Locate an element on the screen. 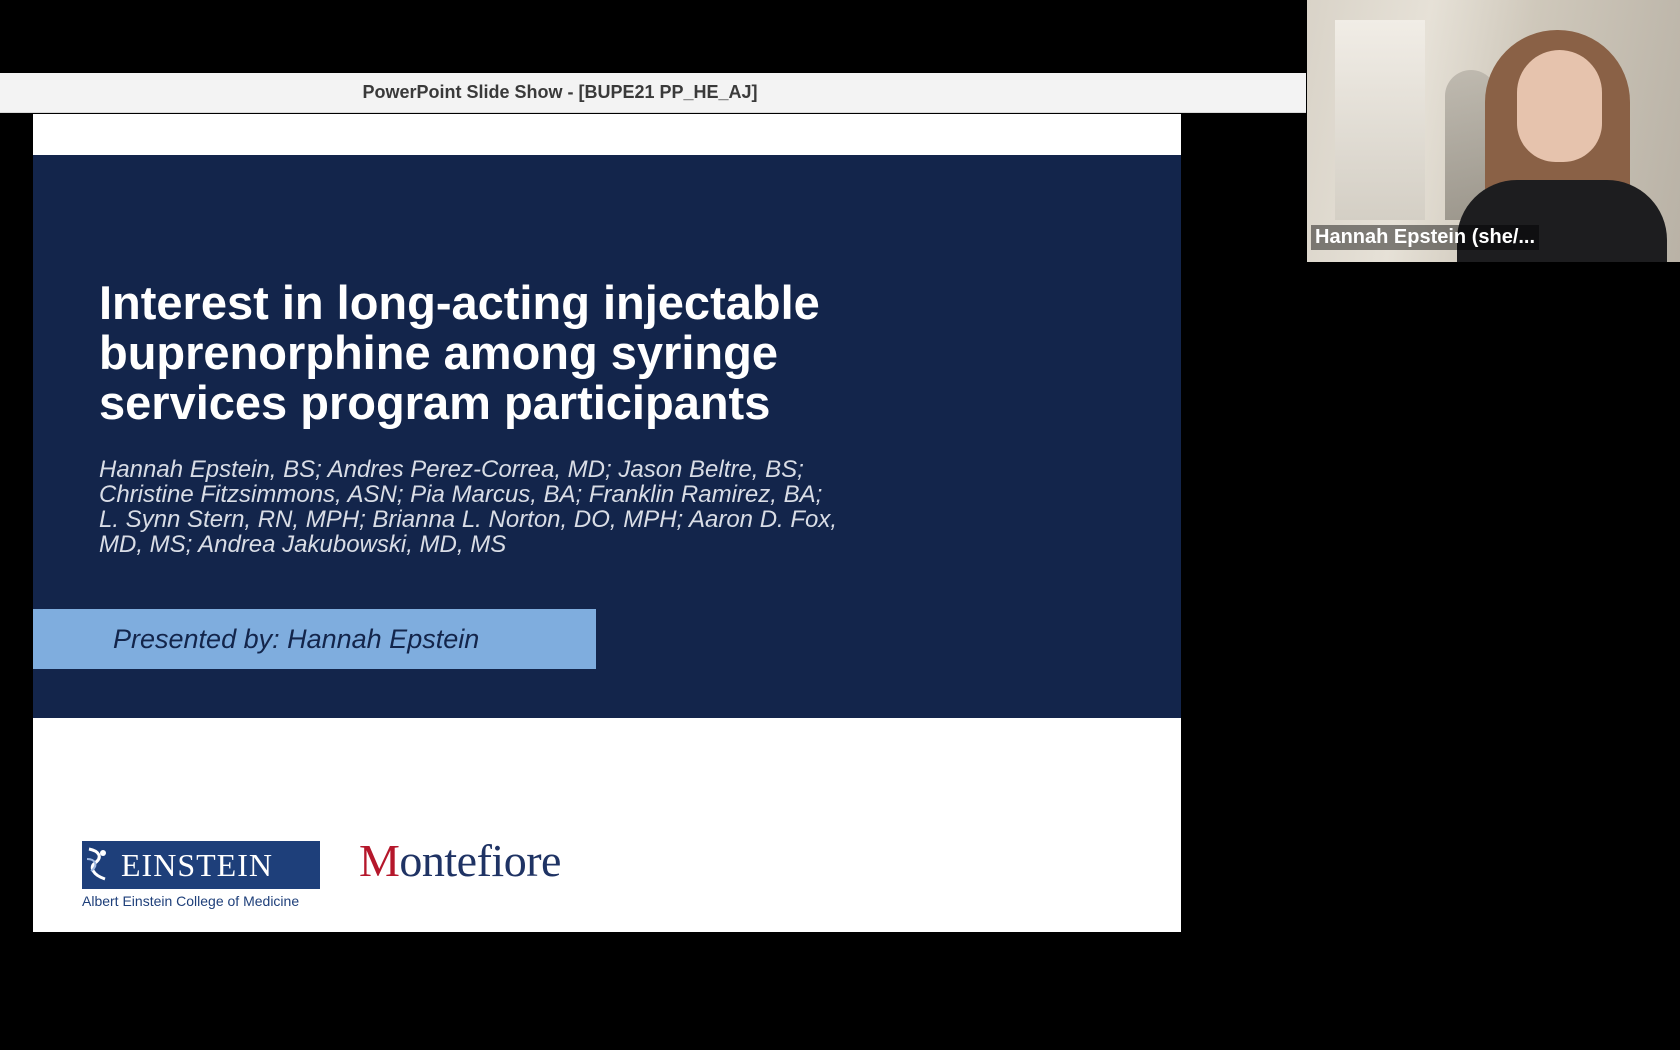  einstein-badge: EINSTEIN is located at coordinates (201, 865).